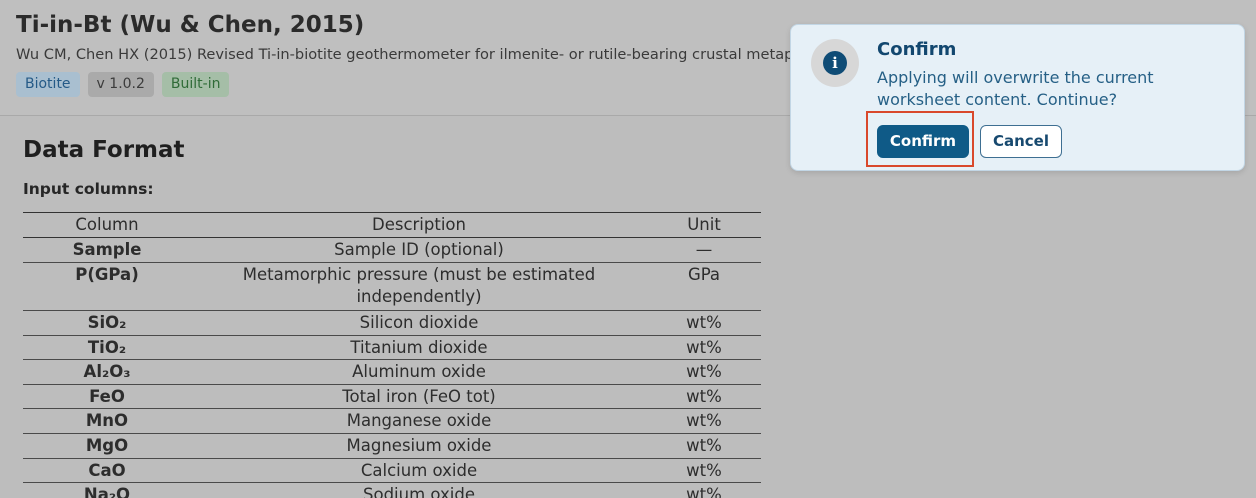 Image resolution: width=1256 pixels, height=498 pixels. Describe the element at coordinates (1021, 141) in the screenshot. I see `cancel-button: Cancel` at that location.